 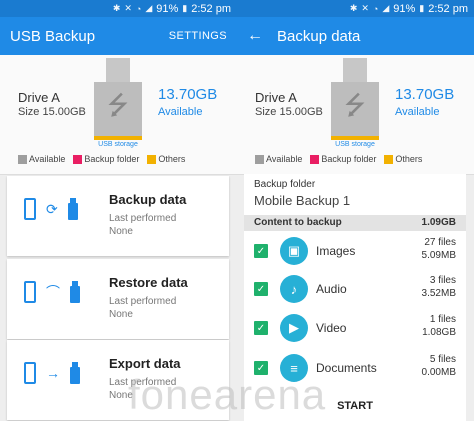 What do you see at coordinates (53, 36) in the screenshot?
I see `app-title: USB Backup` at bounding box center [53, 36].